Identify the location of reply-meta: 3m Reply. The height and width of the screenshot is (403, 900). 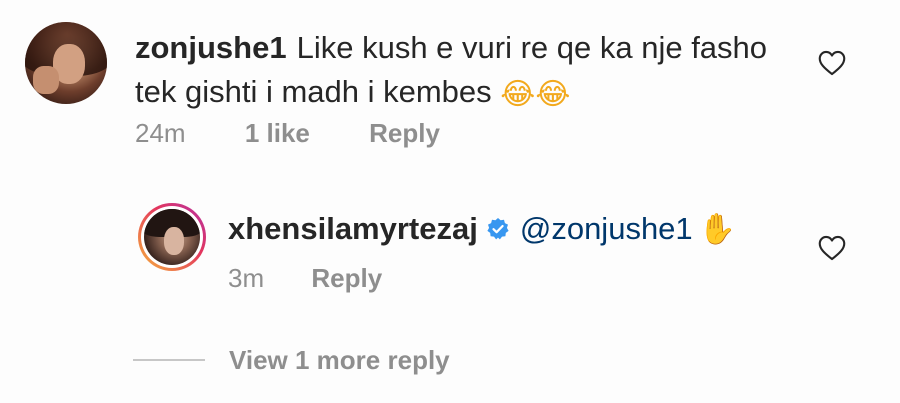
(305, 278).